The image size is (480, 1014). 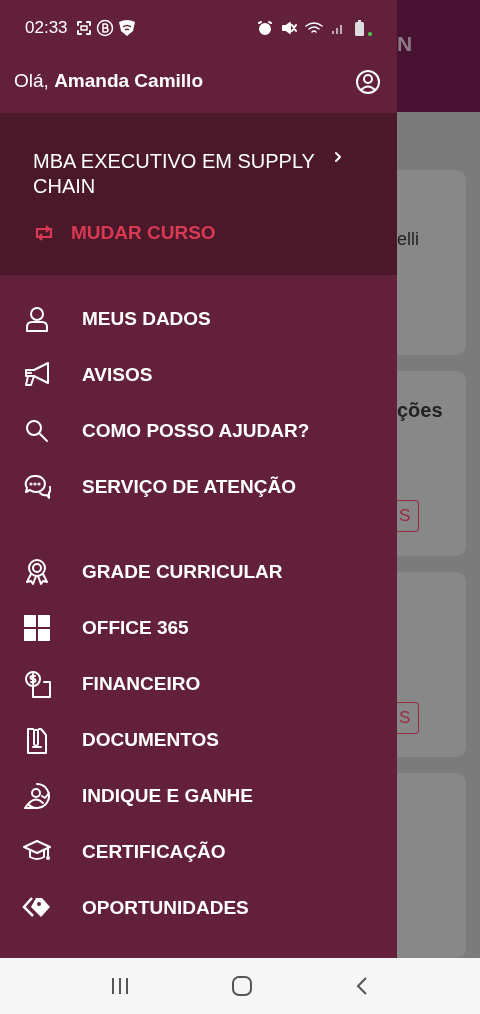 I want to click on document-pen-icon, so click(x=37, y=740).